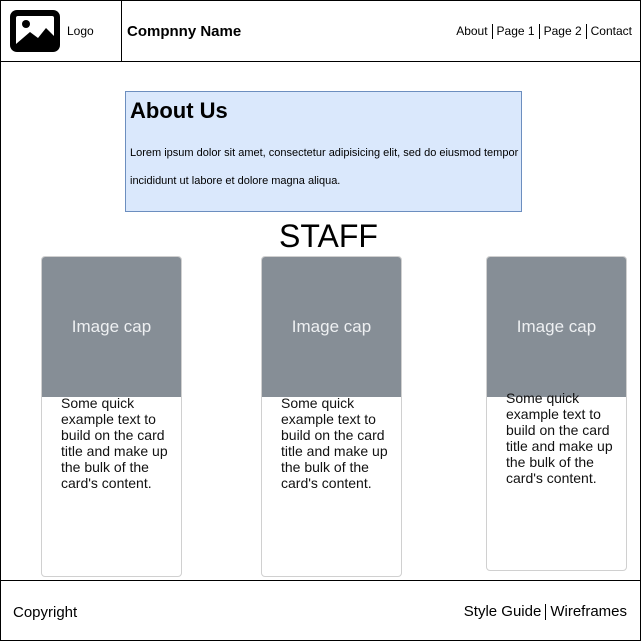 The height and width of the screenshot is (641, 641). Describe the element at coordinates (503, 612) in the screenshot. I see `footer-link-style-guide: Style Guide` at that location.